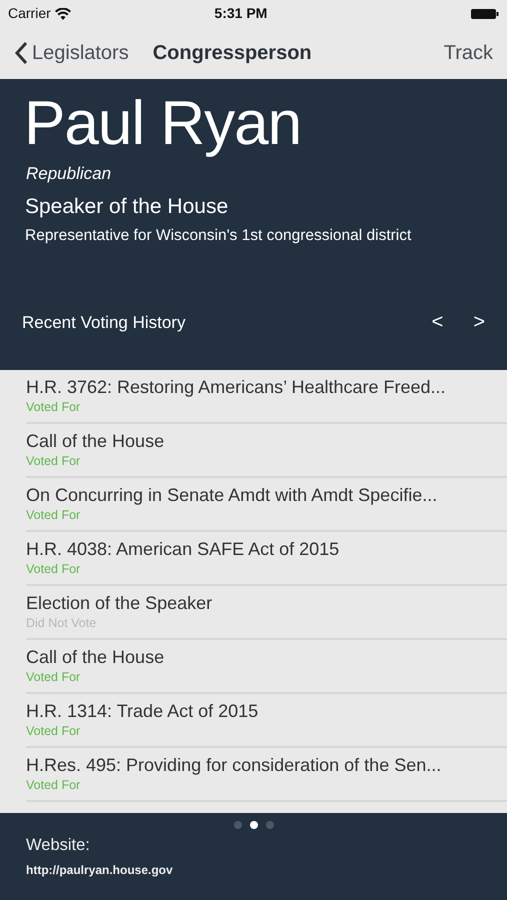 This screenshot has height=900, width=507. I want to click on website-link: http://paulryan.house.gov, so click(99, 869).